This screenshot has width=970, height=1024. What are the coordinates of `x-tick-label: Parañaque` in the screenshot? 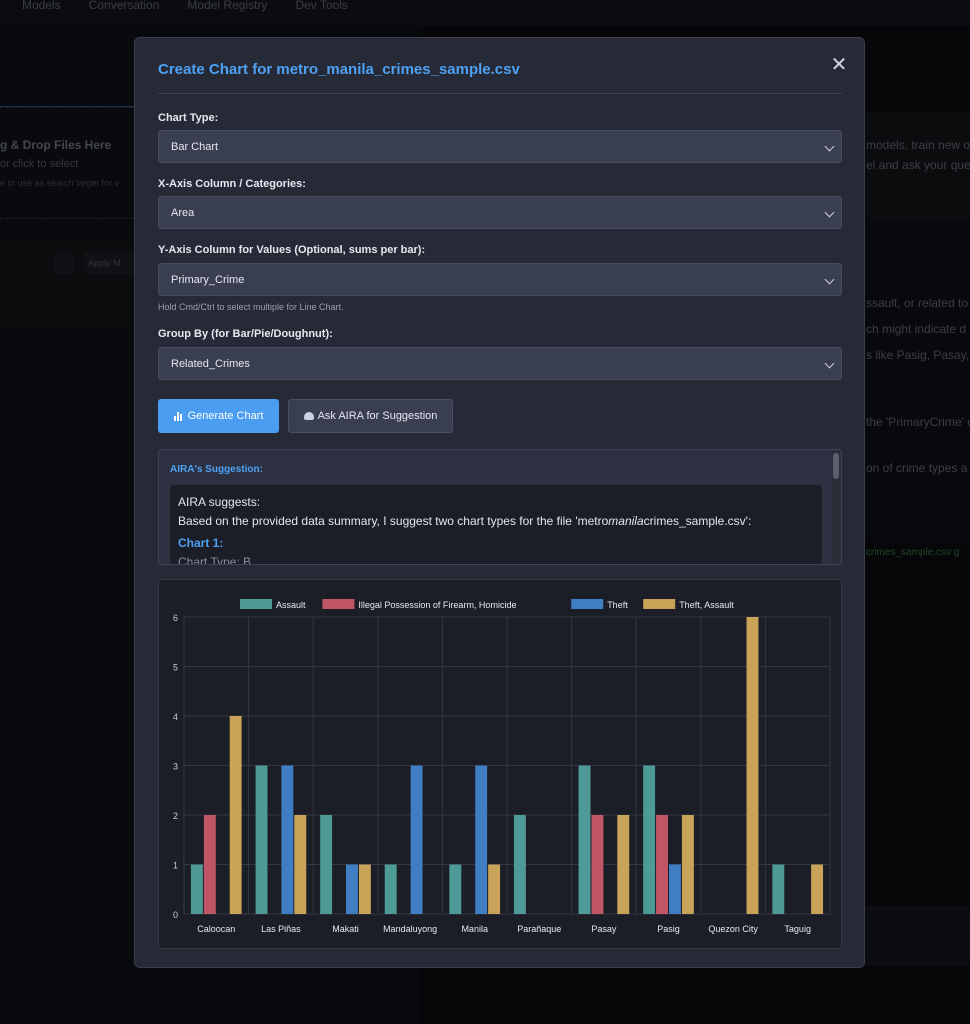 It's located at (539, 929).